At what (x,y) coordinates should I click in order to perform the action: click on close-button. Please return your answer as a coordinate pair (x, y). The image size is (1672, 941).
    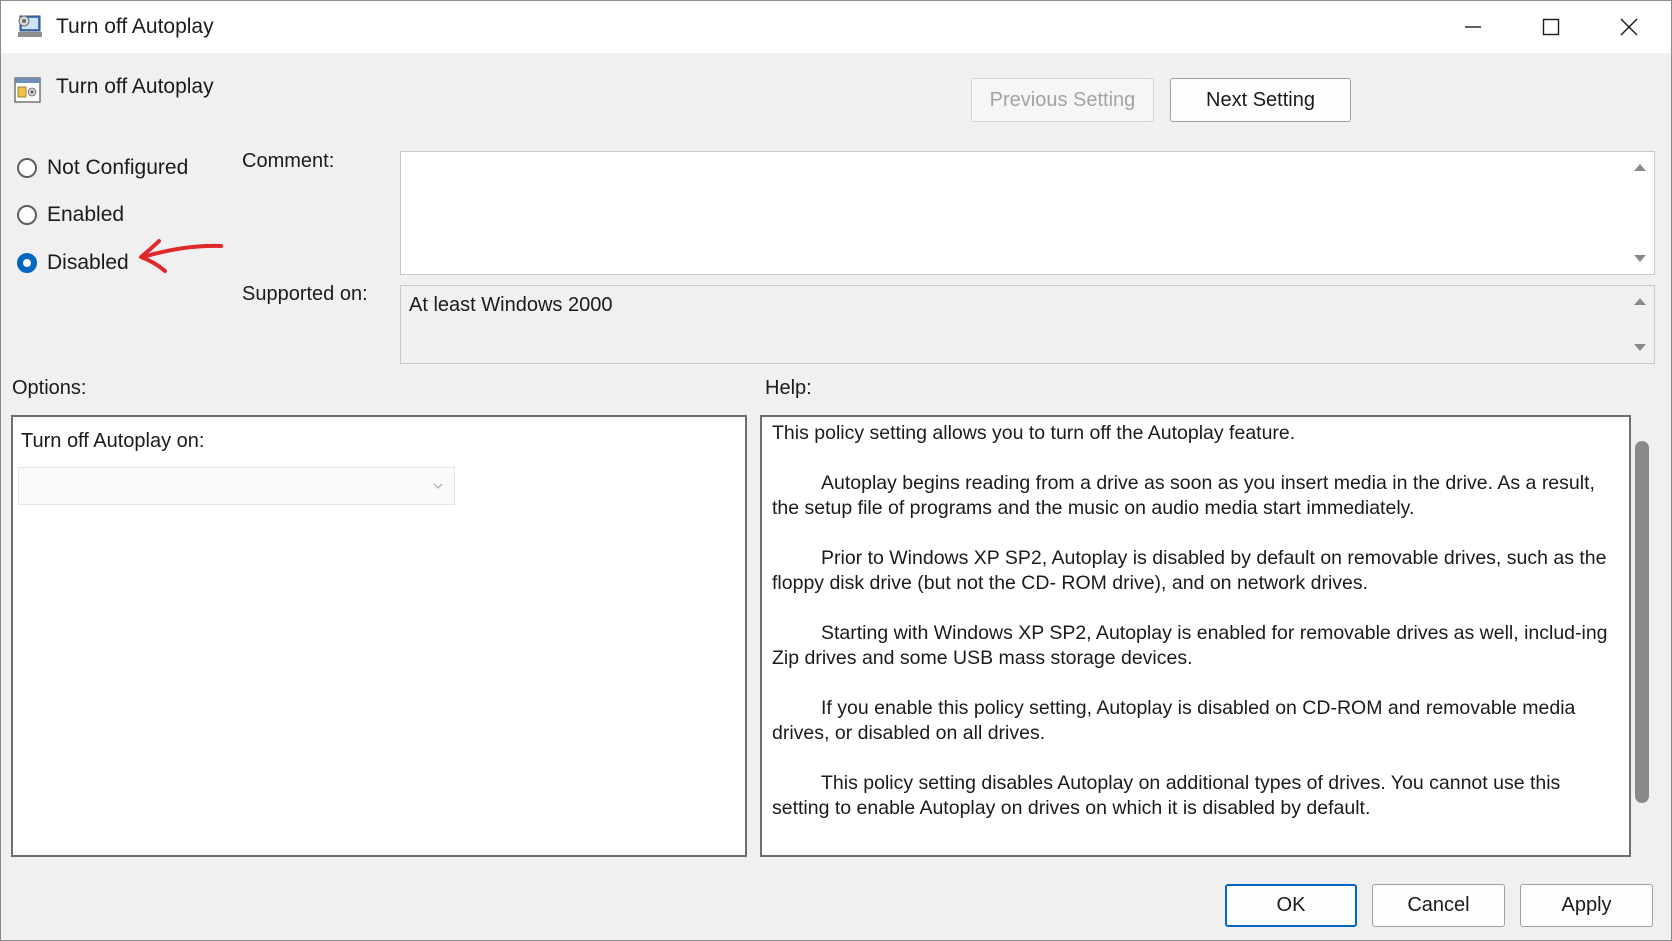
    Looking at the image, I should click on (1629, 27).